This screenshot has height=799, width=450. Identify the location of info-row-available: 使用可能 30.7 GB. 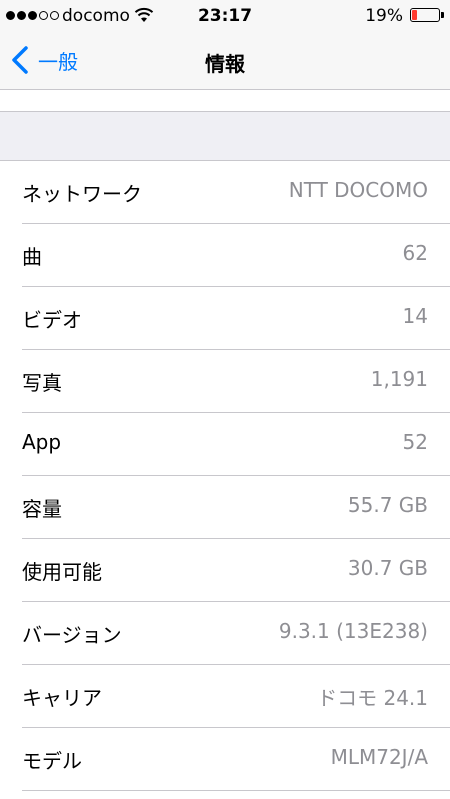
(225, 570).